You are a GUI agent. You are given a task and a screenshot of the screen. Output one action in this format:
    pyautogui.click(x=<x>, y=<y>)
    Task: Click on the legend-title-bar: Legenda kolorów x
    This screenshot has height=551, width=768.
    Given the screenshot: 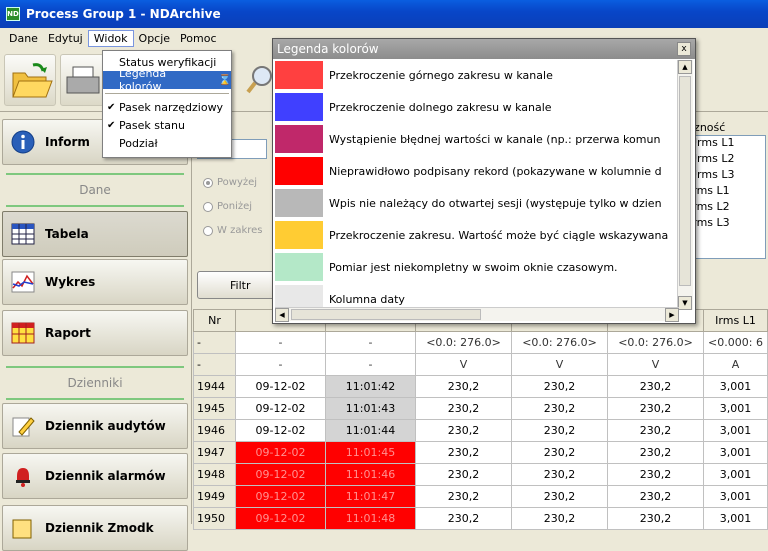 What is the action you would take?
    pyautogui.click(x=484, y=49)
    